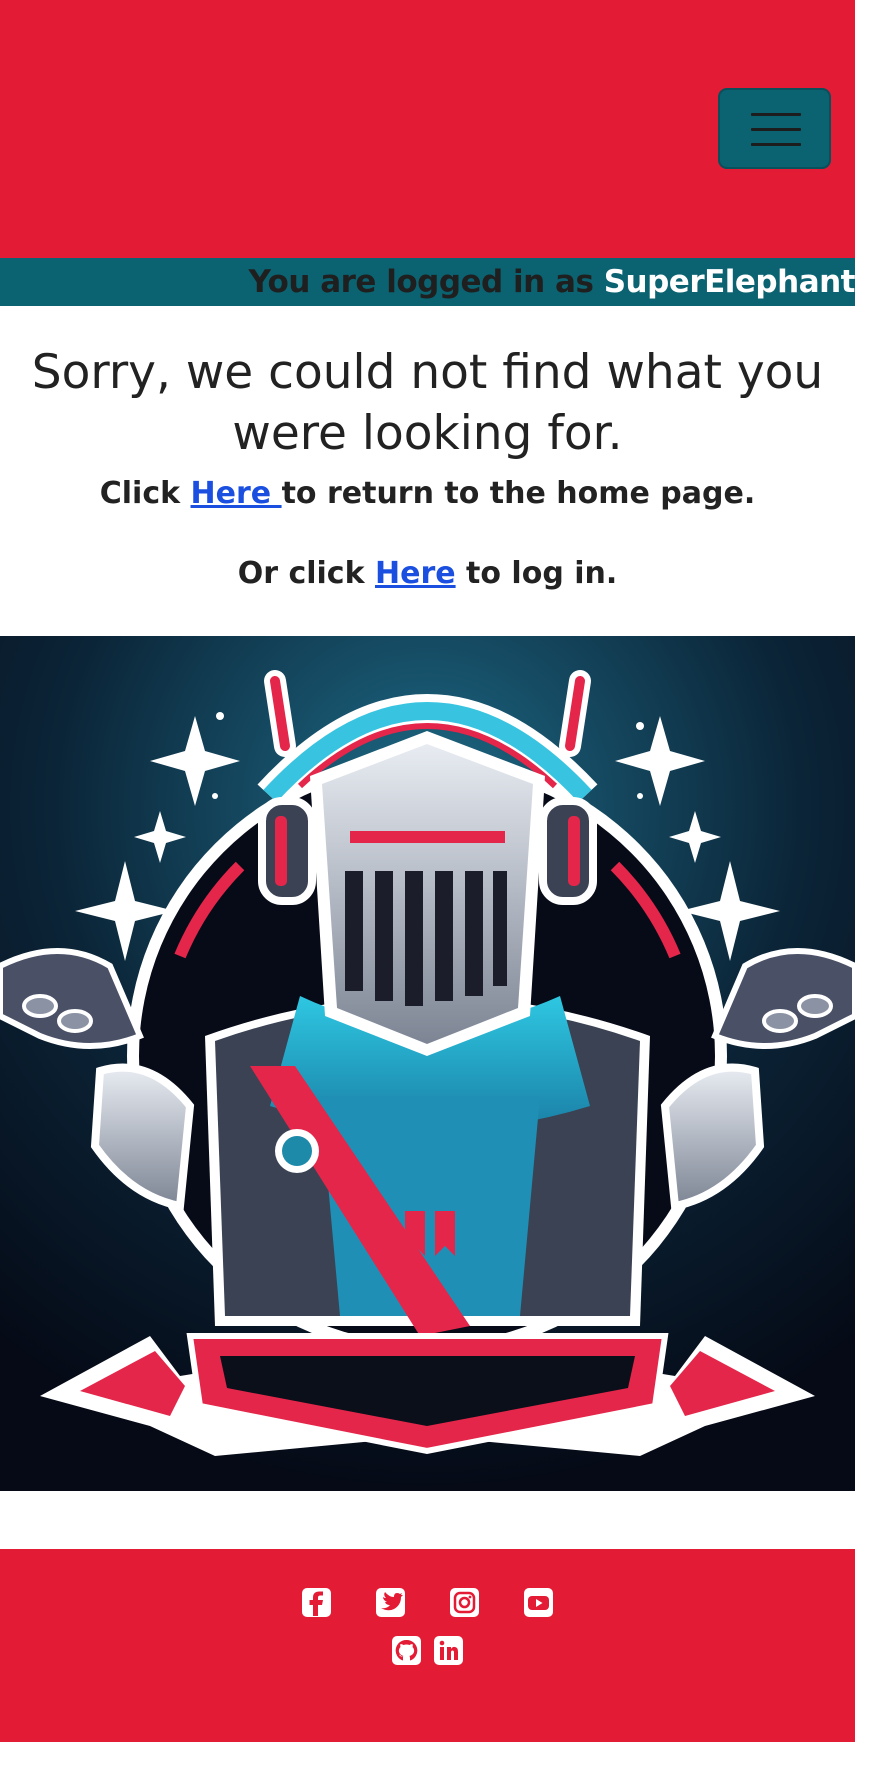  Describe the element at coordinates (729, 282) in the screenshot. I see `username: SuperElephant` at that location.